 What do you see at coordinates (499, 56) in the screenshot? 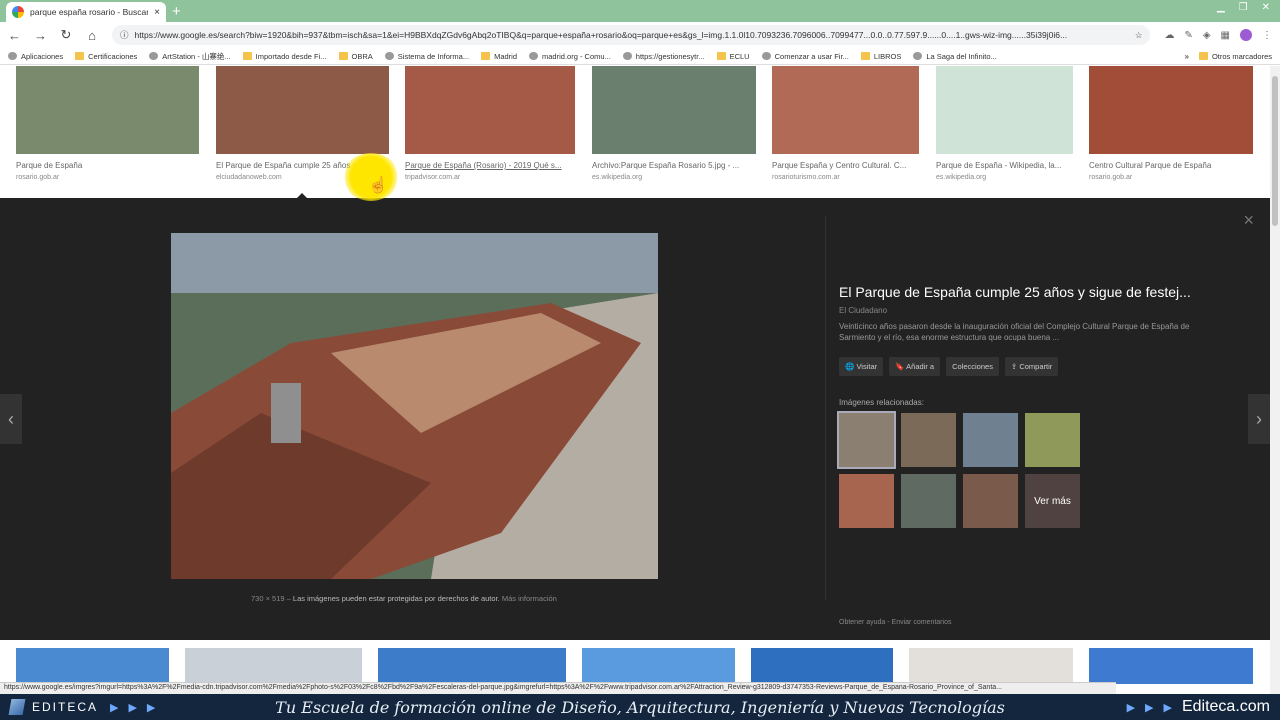
I see `bookmark-item: Madrid` at bounding box center [499, 56].